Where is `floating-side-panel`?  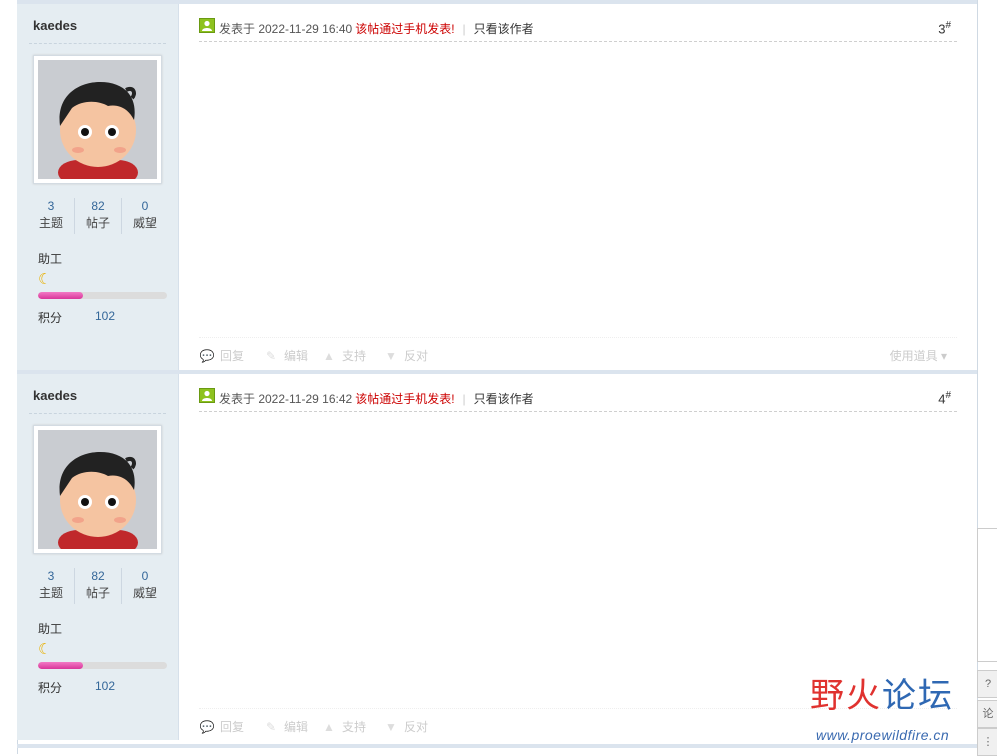 floating-side-panel is located at coordinates (987, 595).